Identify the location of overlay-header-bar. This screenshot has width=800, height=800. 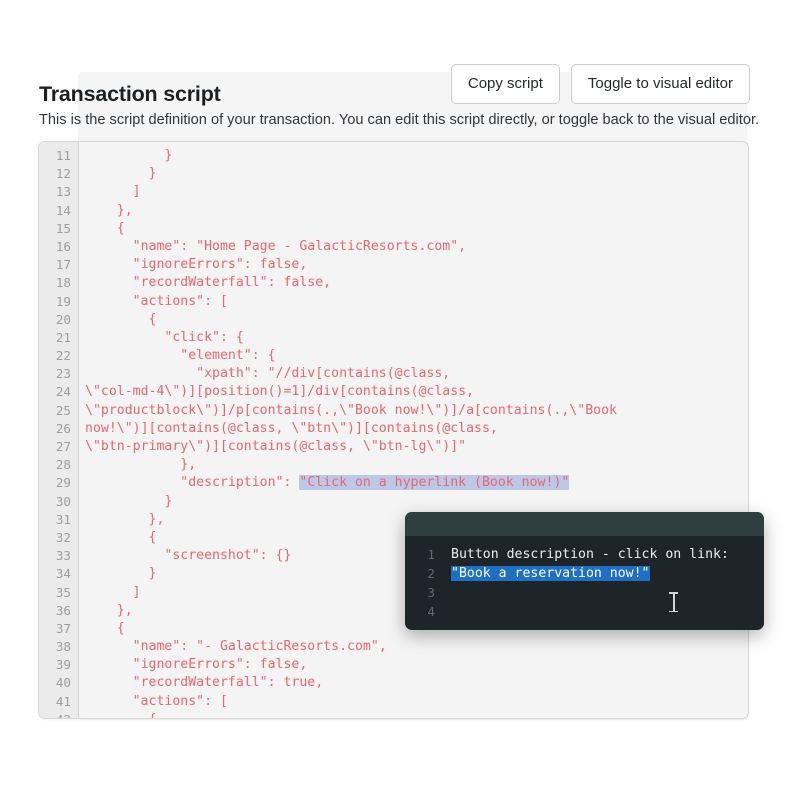
(584, 524).